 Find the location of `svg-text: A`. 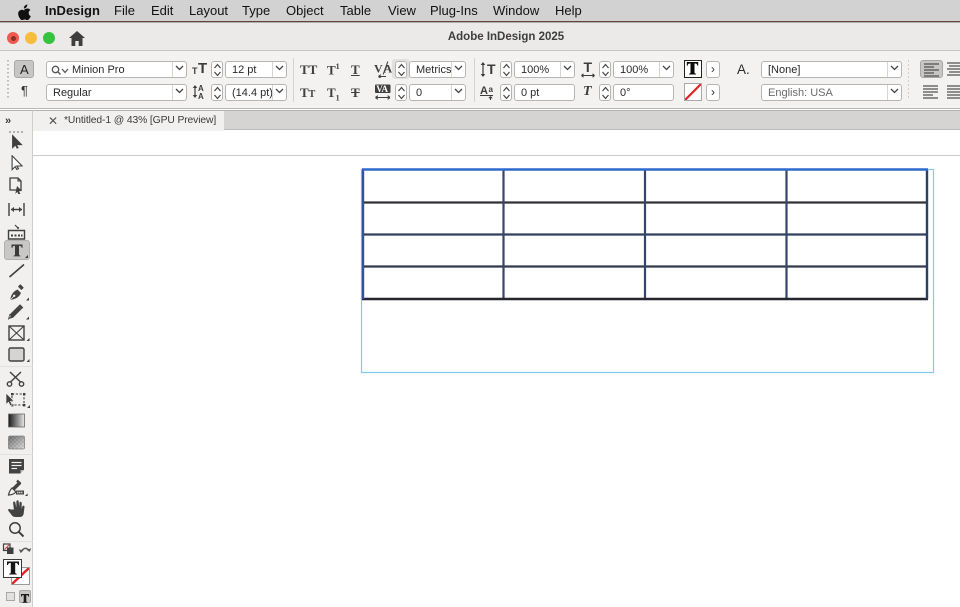

svg-text: A is located at coordinates (201, 96).